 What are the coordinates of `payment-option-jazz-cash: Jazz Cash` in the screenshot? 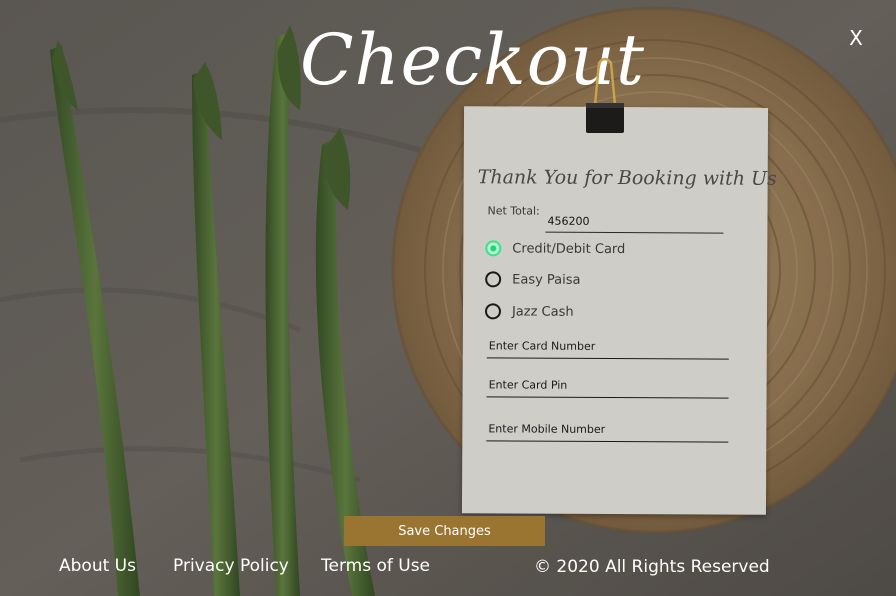 It's located at (529, 311).